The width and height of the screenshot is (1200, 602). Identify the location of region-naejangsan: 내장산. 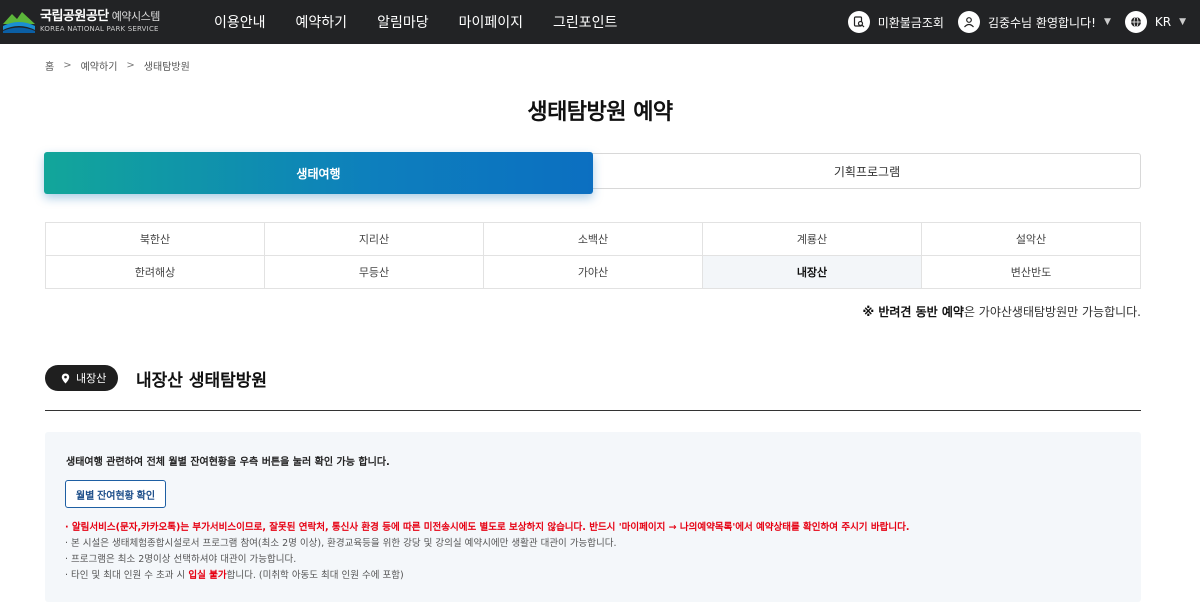
(812, 272).